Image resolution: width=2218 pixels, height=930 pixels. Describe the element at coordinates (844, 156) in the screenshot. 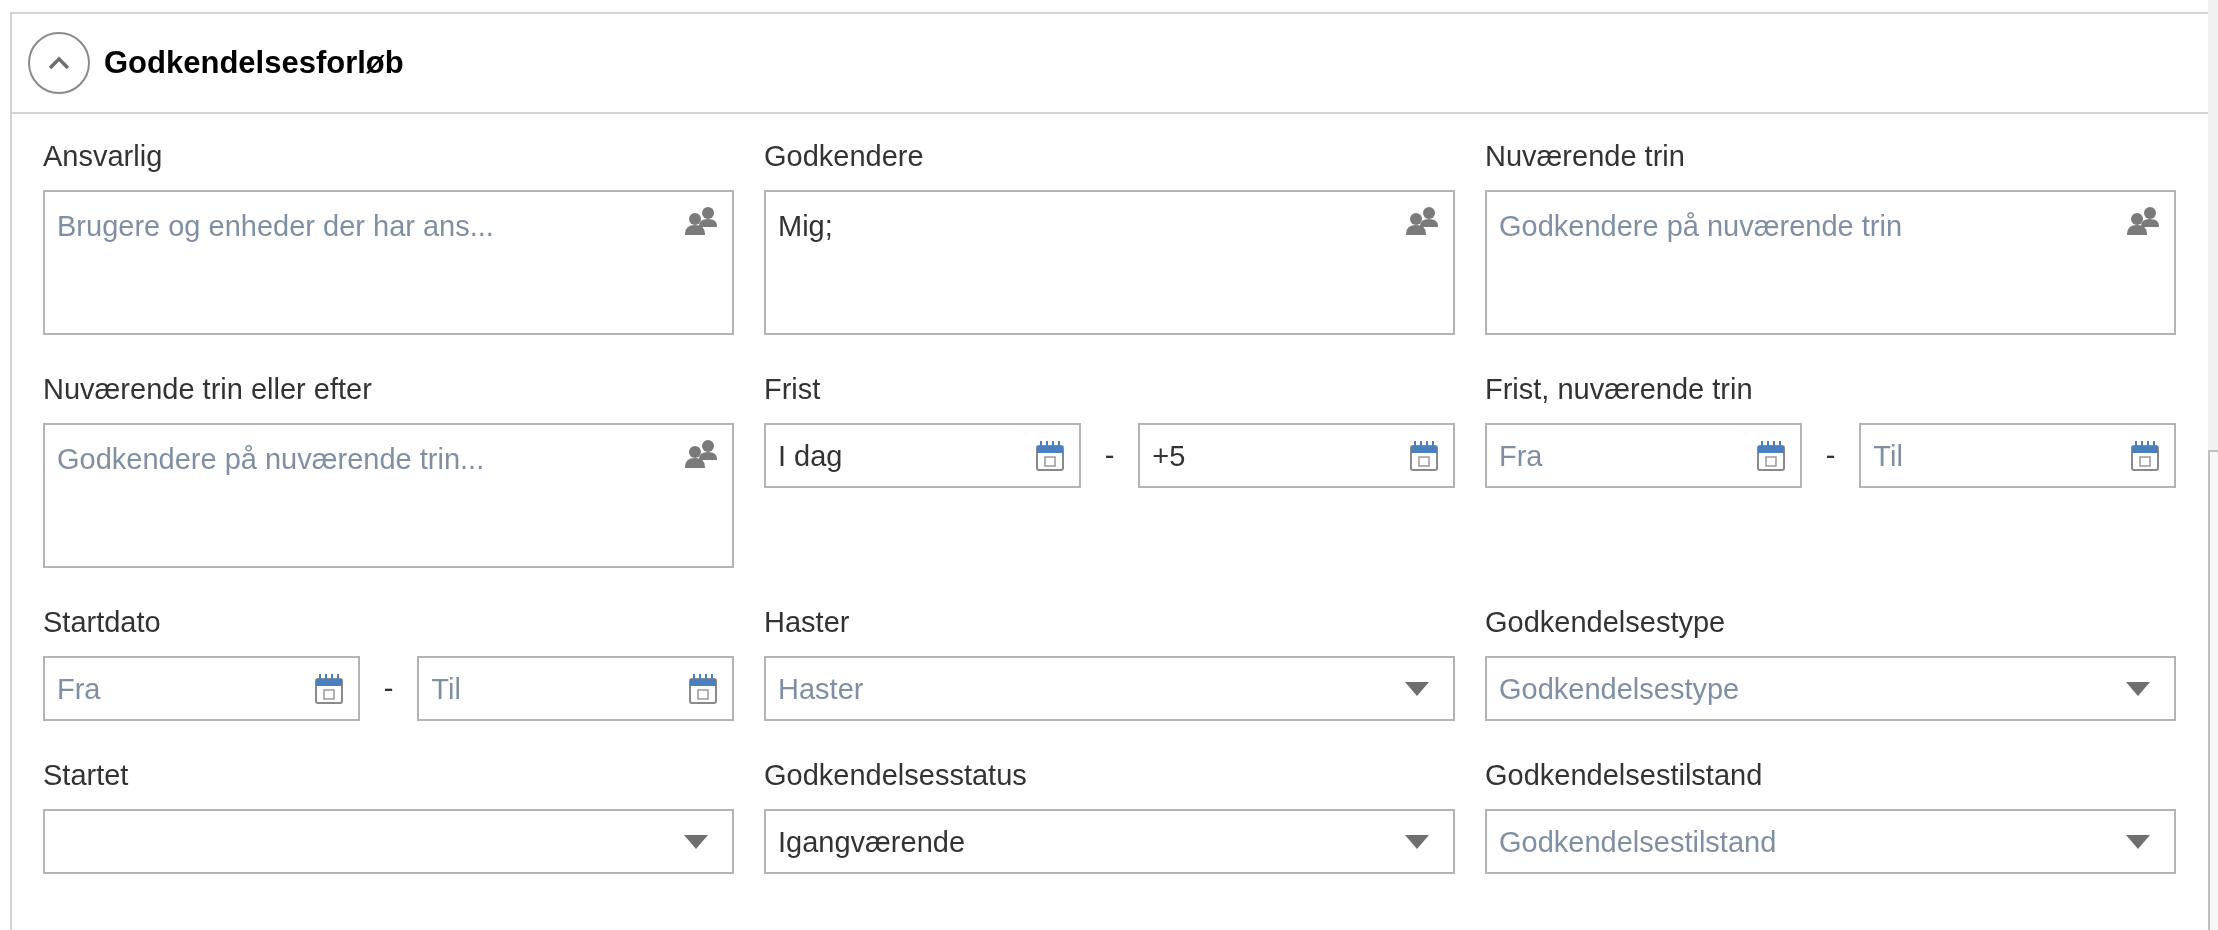

I see `field-label: Godkendere` at that location.